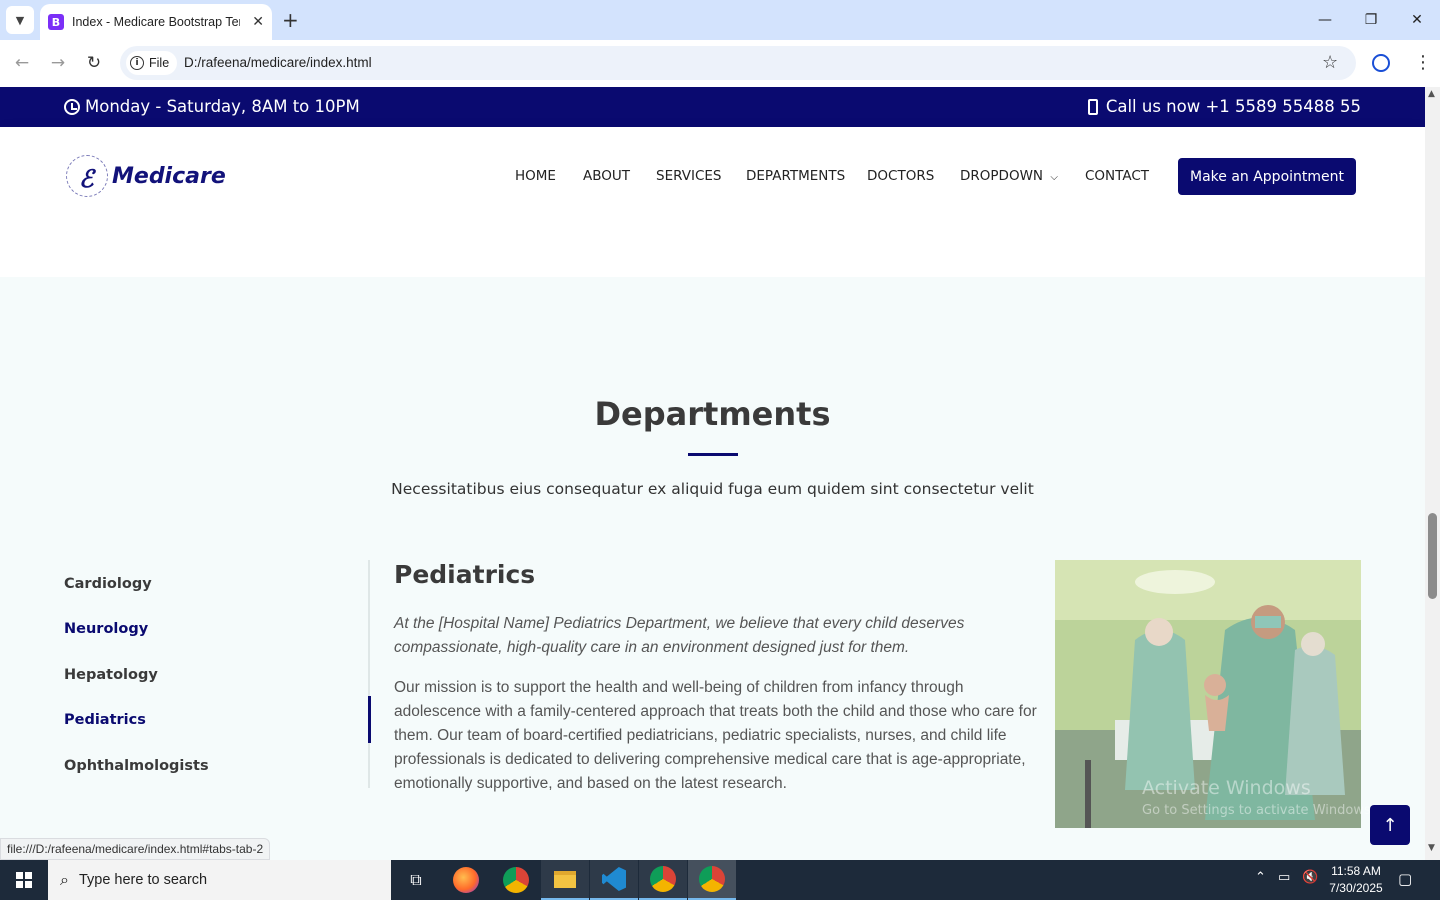 Image resolution: width=1440 pixels, height=900 pixels. I want to click on info-icon: i, so click(137, 63).